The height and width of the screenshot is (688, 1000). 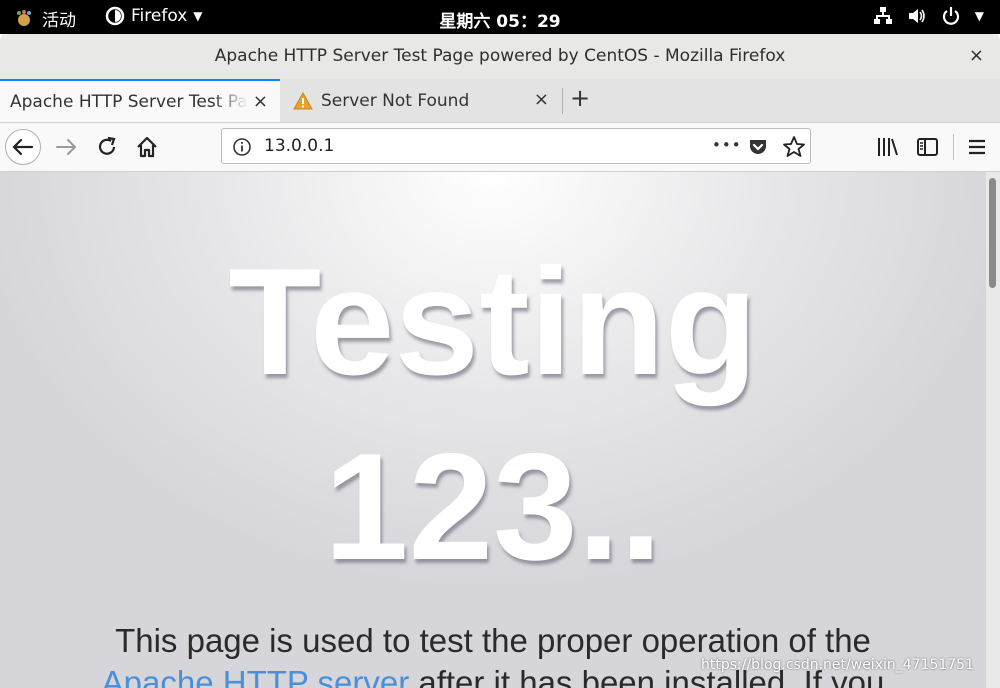 I want to click on status-menu: ▼, so click(x=928, y=16).